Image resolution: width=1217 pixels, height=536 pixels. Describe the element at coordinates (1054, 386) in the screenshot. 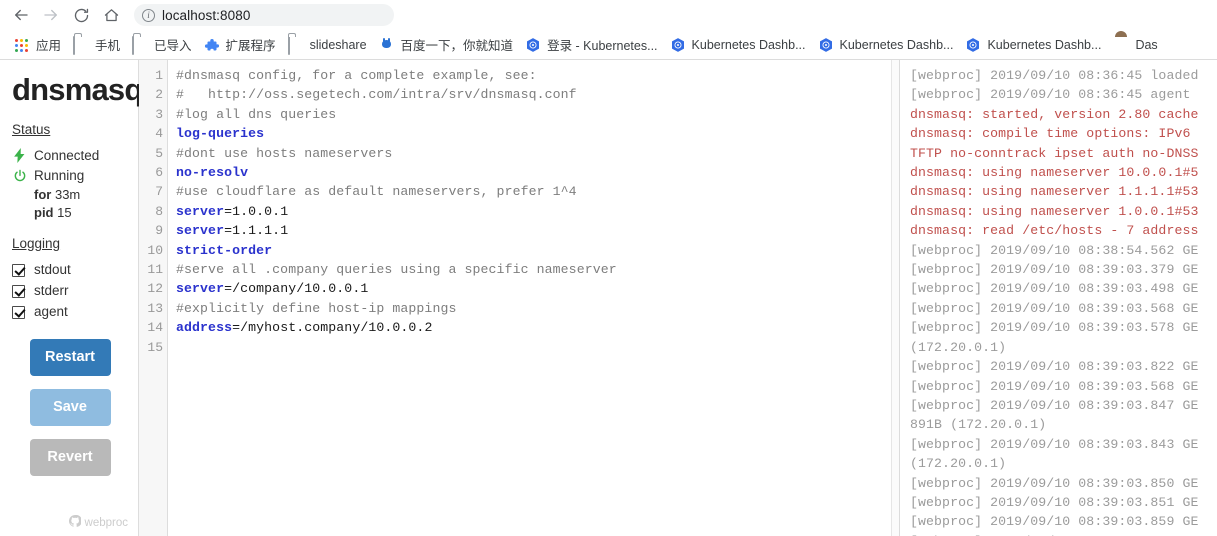

I see `log-line: [webproc] 2019/09/10 08:39:03.568 GE` at that location.